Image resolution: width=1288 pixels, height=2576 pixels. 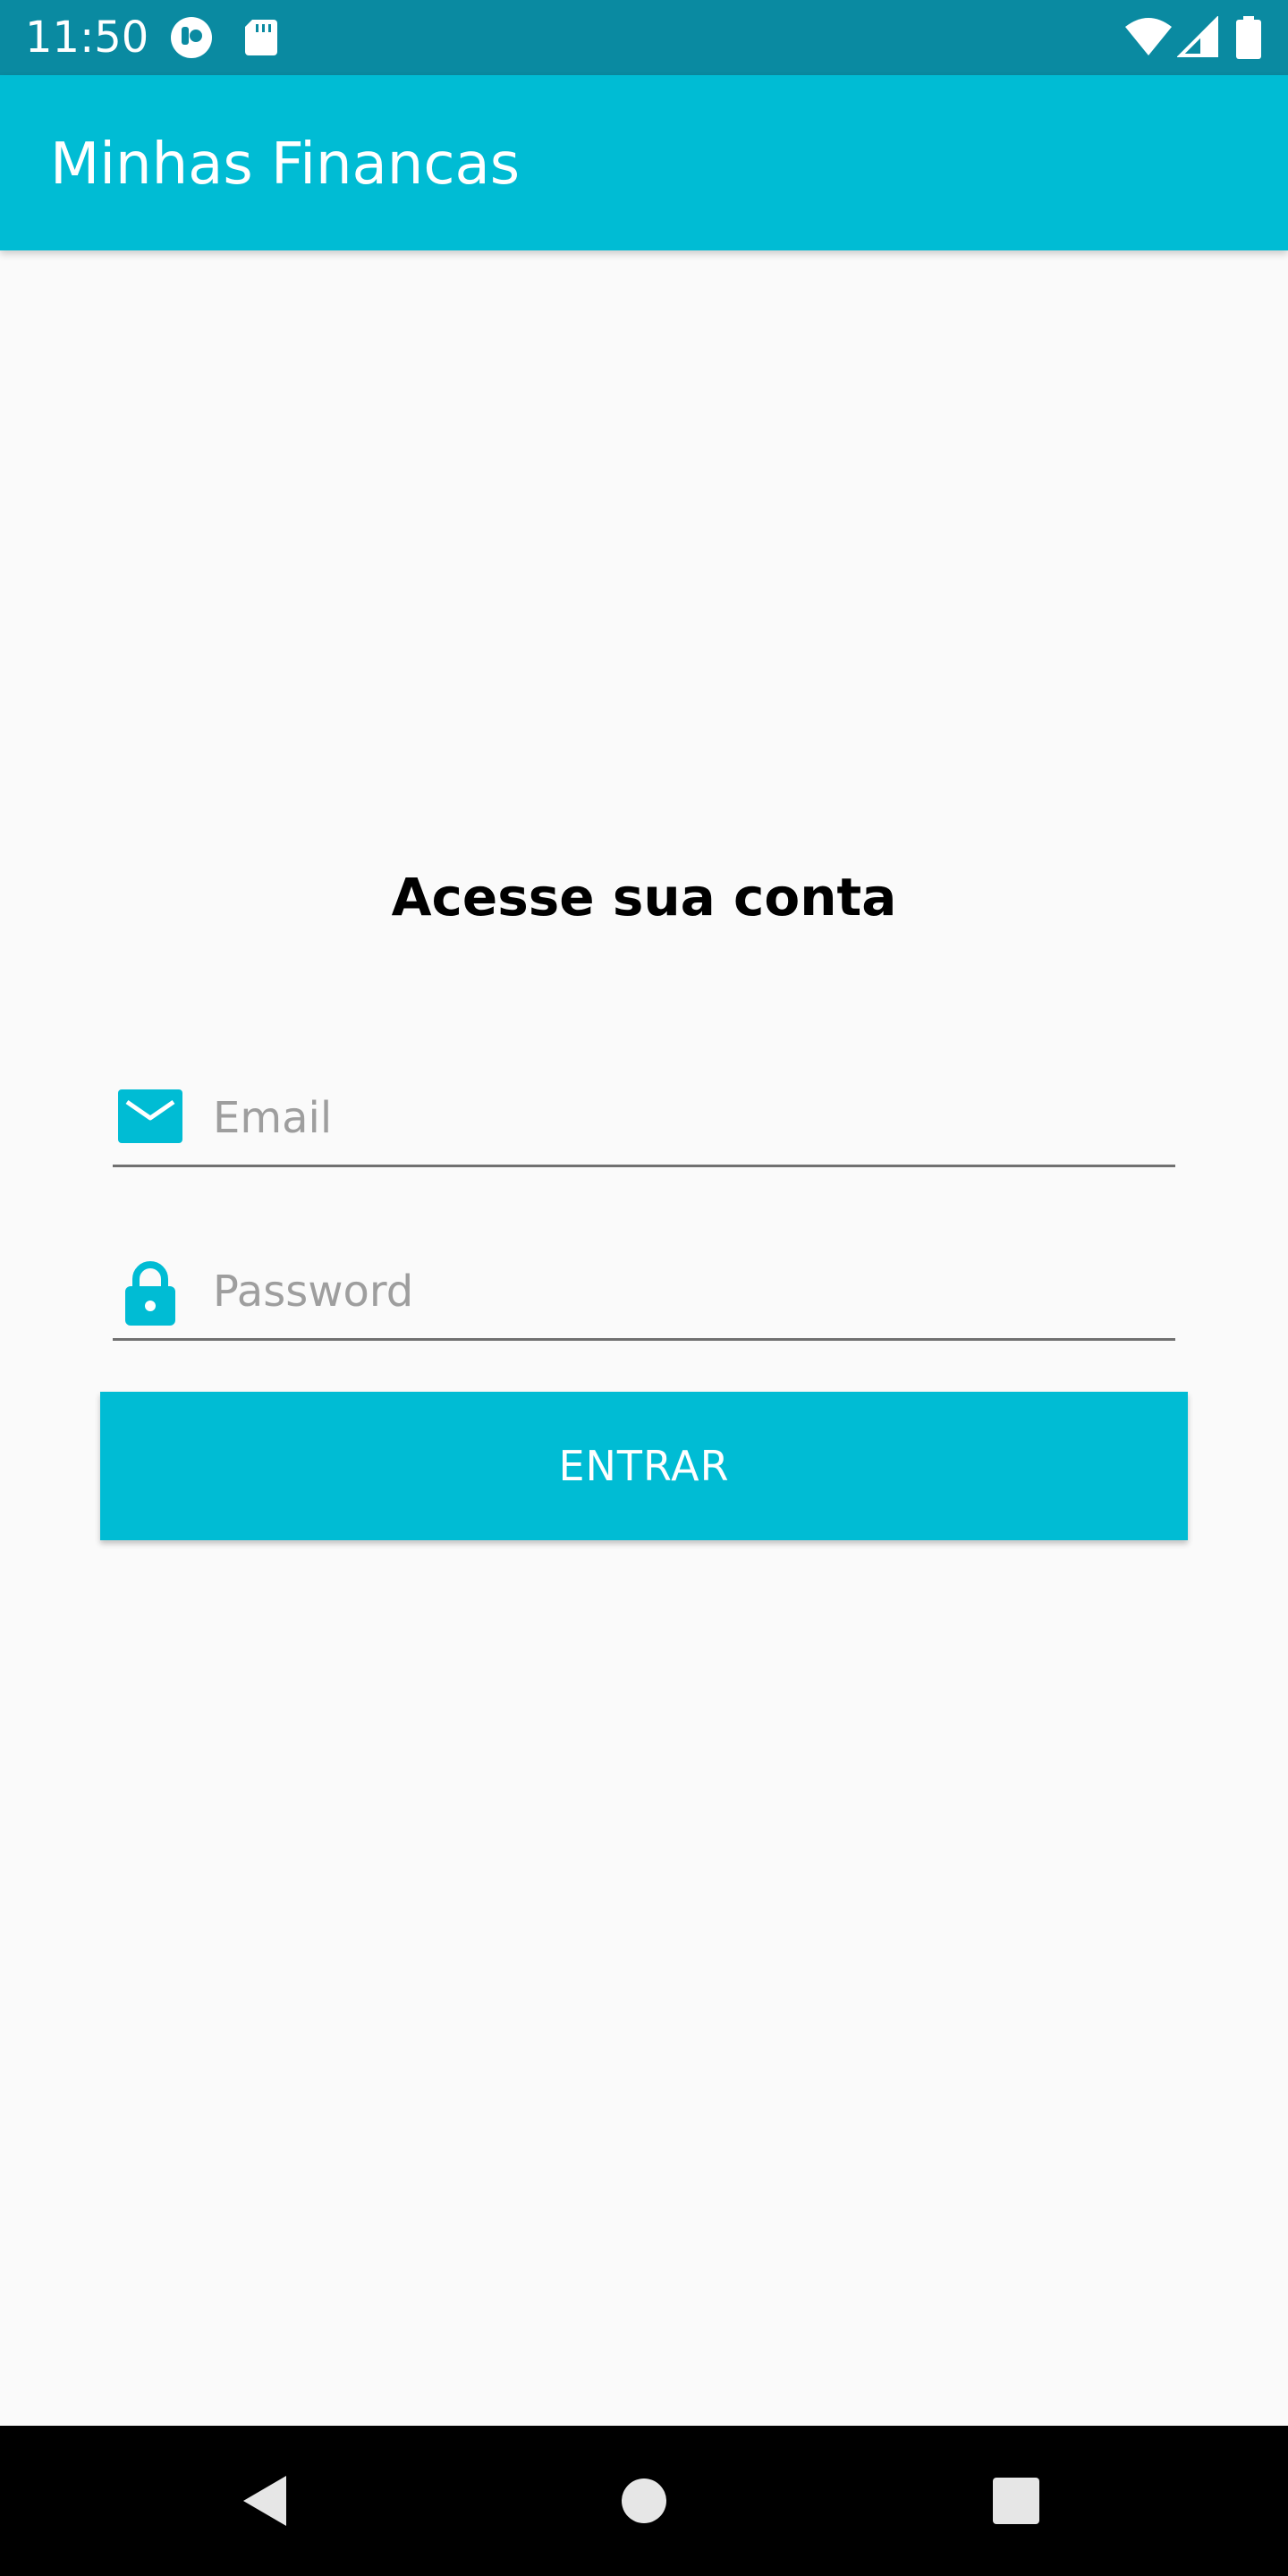 What do you see at coordinates (687, 1118) in the screenshot?
I see `email-input` at bounding box center [687, 1118].